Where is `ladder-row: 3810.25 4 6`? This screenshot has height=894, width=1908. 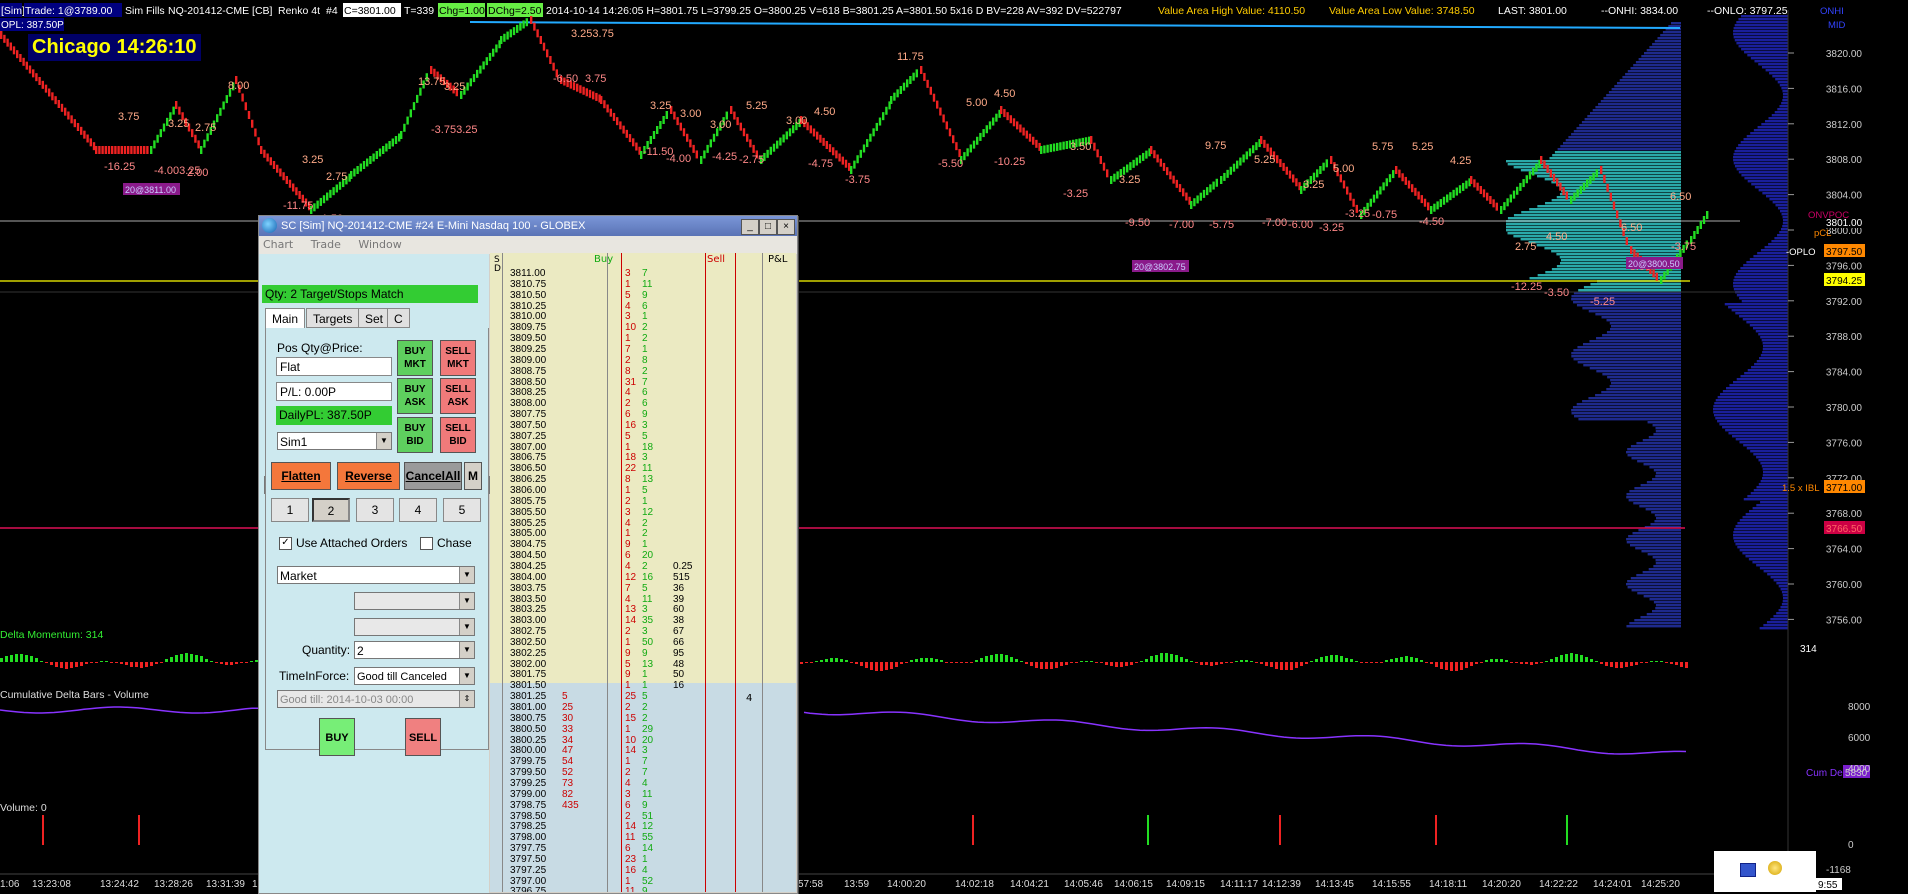 ladder-row: 3810.25 4 6 is located at coordinates (643, 306).